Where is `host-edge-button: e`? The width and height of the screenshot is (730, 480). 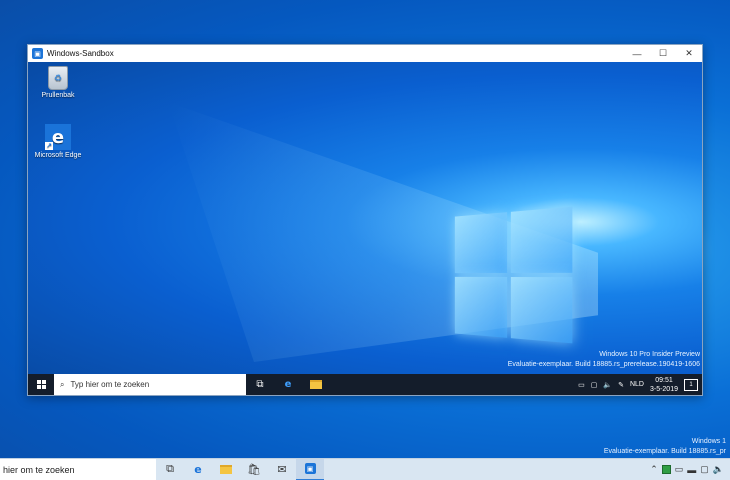 host-edge-button: e is located at coordinates (198, 469).